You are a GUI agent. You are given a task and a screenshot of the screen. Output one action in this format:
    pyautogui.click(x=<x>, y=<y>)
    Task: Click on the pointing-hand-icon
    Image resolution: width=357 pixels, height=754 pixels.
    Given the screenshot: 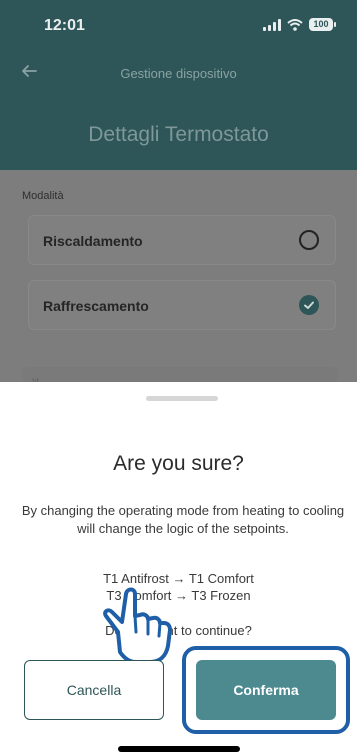 What is the action you would take?
    pyautogui.click(x=137, y=625)
    